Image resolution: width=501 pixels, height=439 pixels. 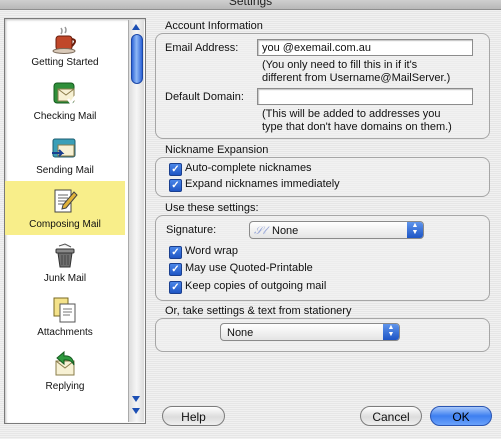 I want to click on sidebar-item-checking-mail: Checking Mail, so click(x=65, y=100).